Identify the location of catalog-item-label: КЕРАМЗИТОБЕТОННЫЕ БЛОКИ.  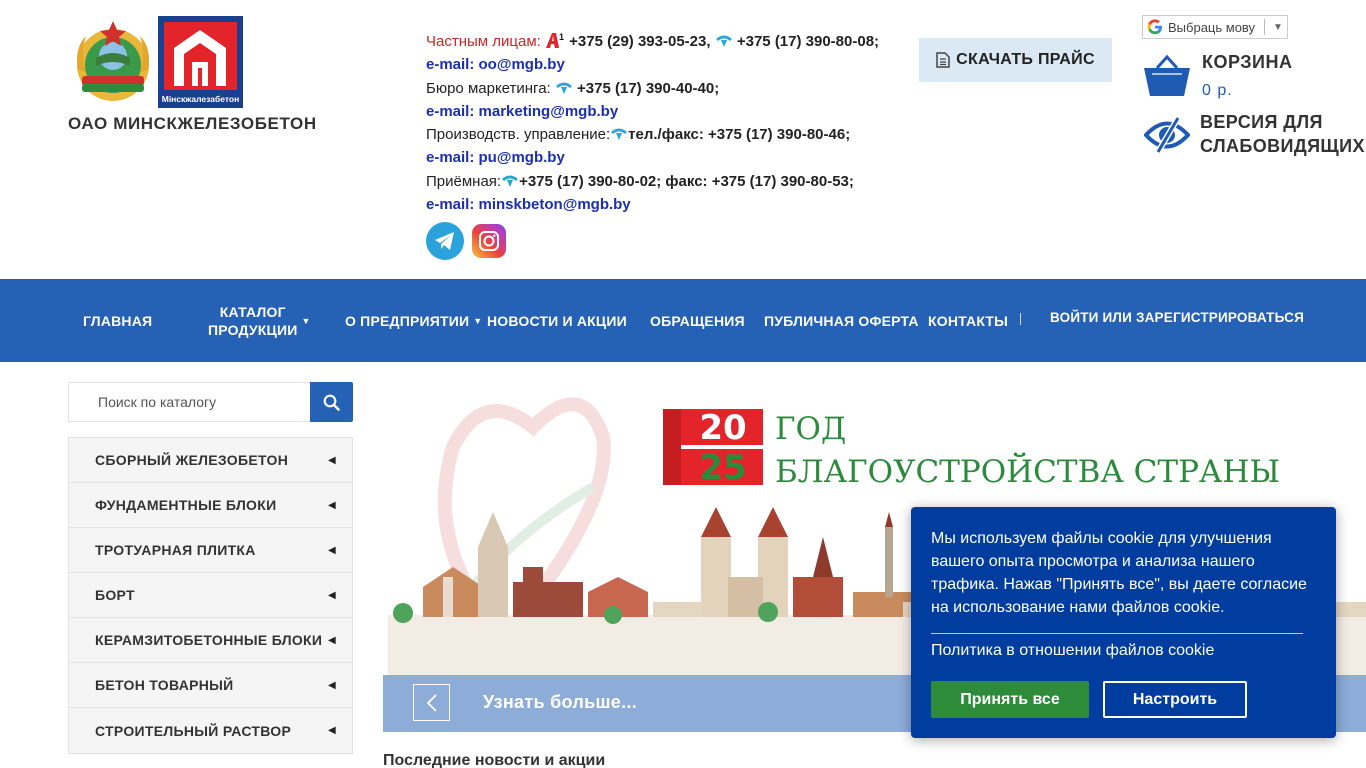
(209, 640).